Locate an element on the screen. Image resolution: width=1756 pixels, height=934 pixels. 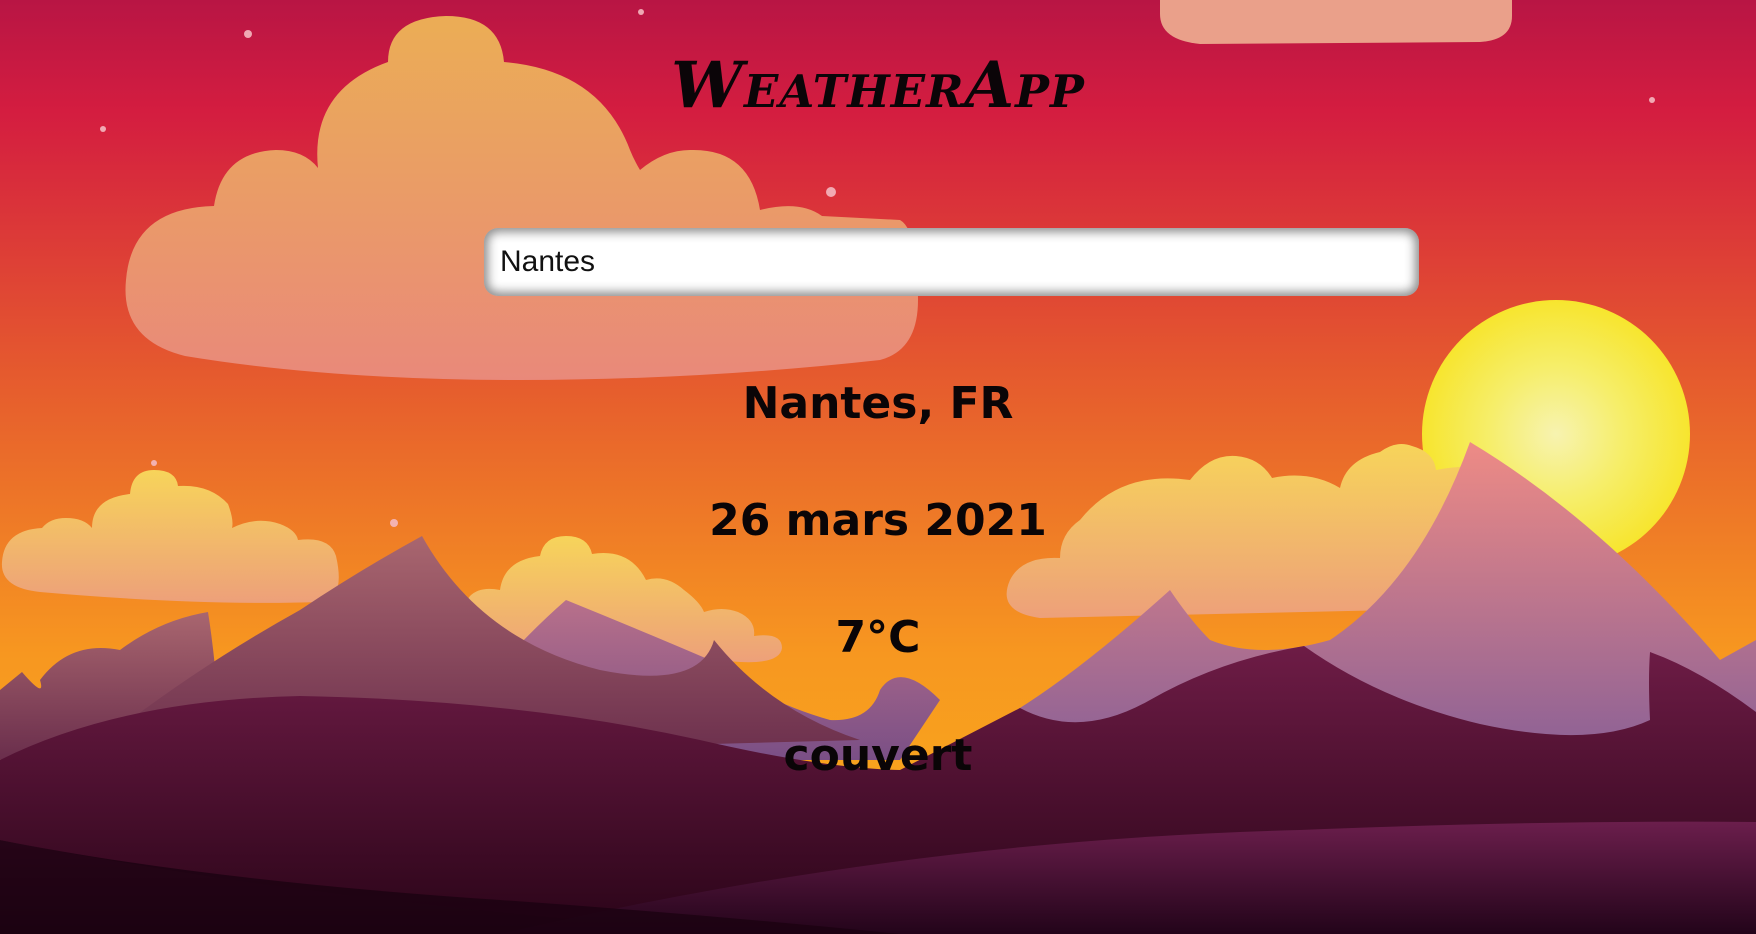
weather-temperature: 7°C is located at coordinates (878, 637).